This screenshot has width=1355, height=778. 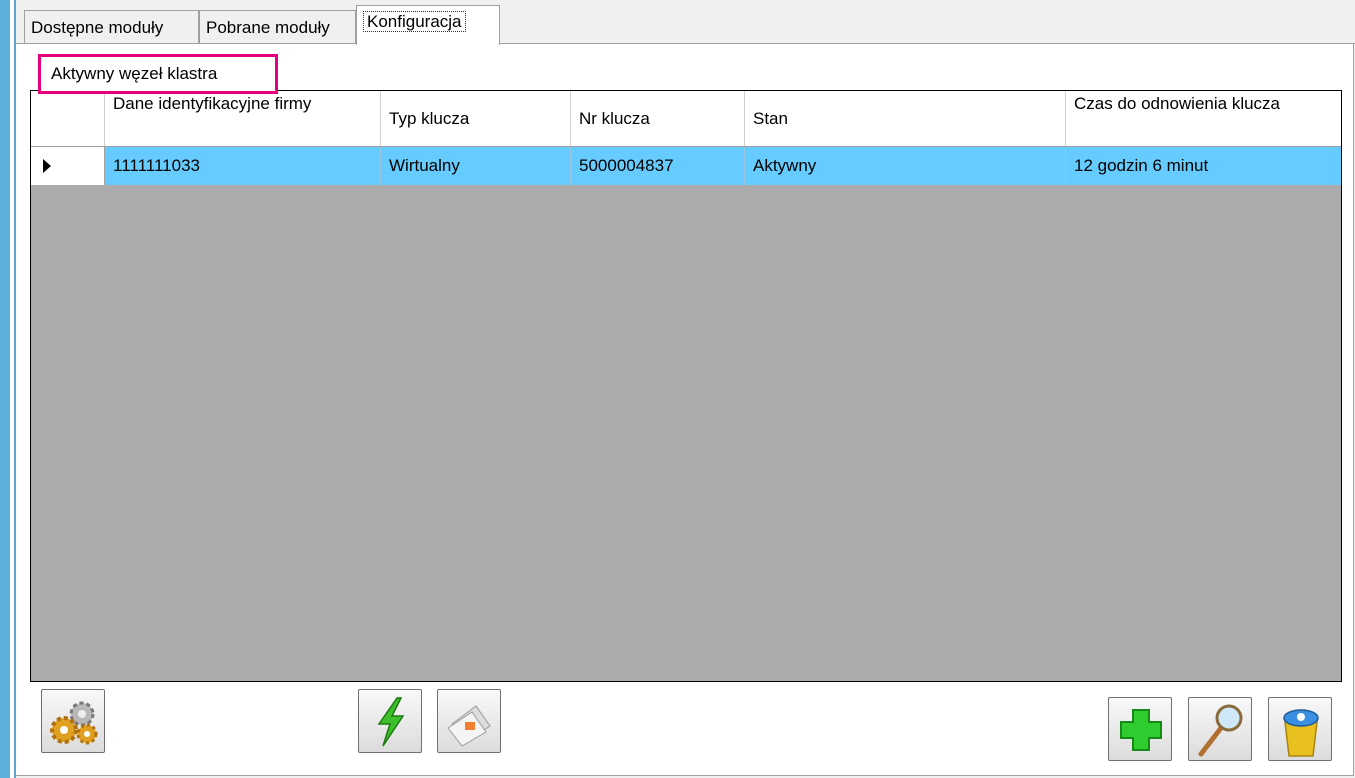 What do you see at coordinates (658, 118) in the screenshot?
I see `column-header-key-number: Nr klucza` at bounding box center [658, 118].